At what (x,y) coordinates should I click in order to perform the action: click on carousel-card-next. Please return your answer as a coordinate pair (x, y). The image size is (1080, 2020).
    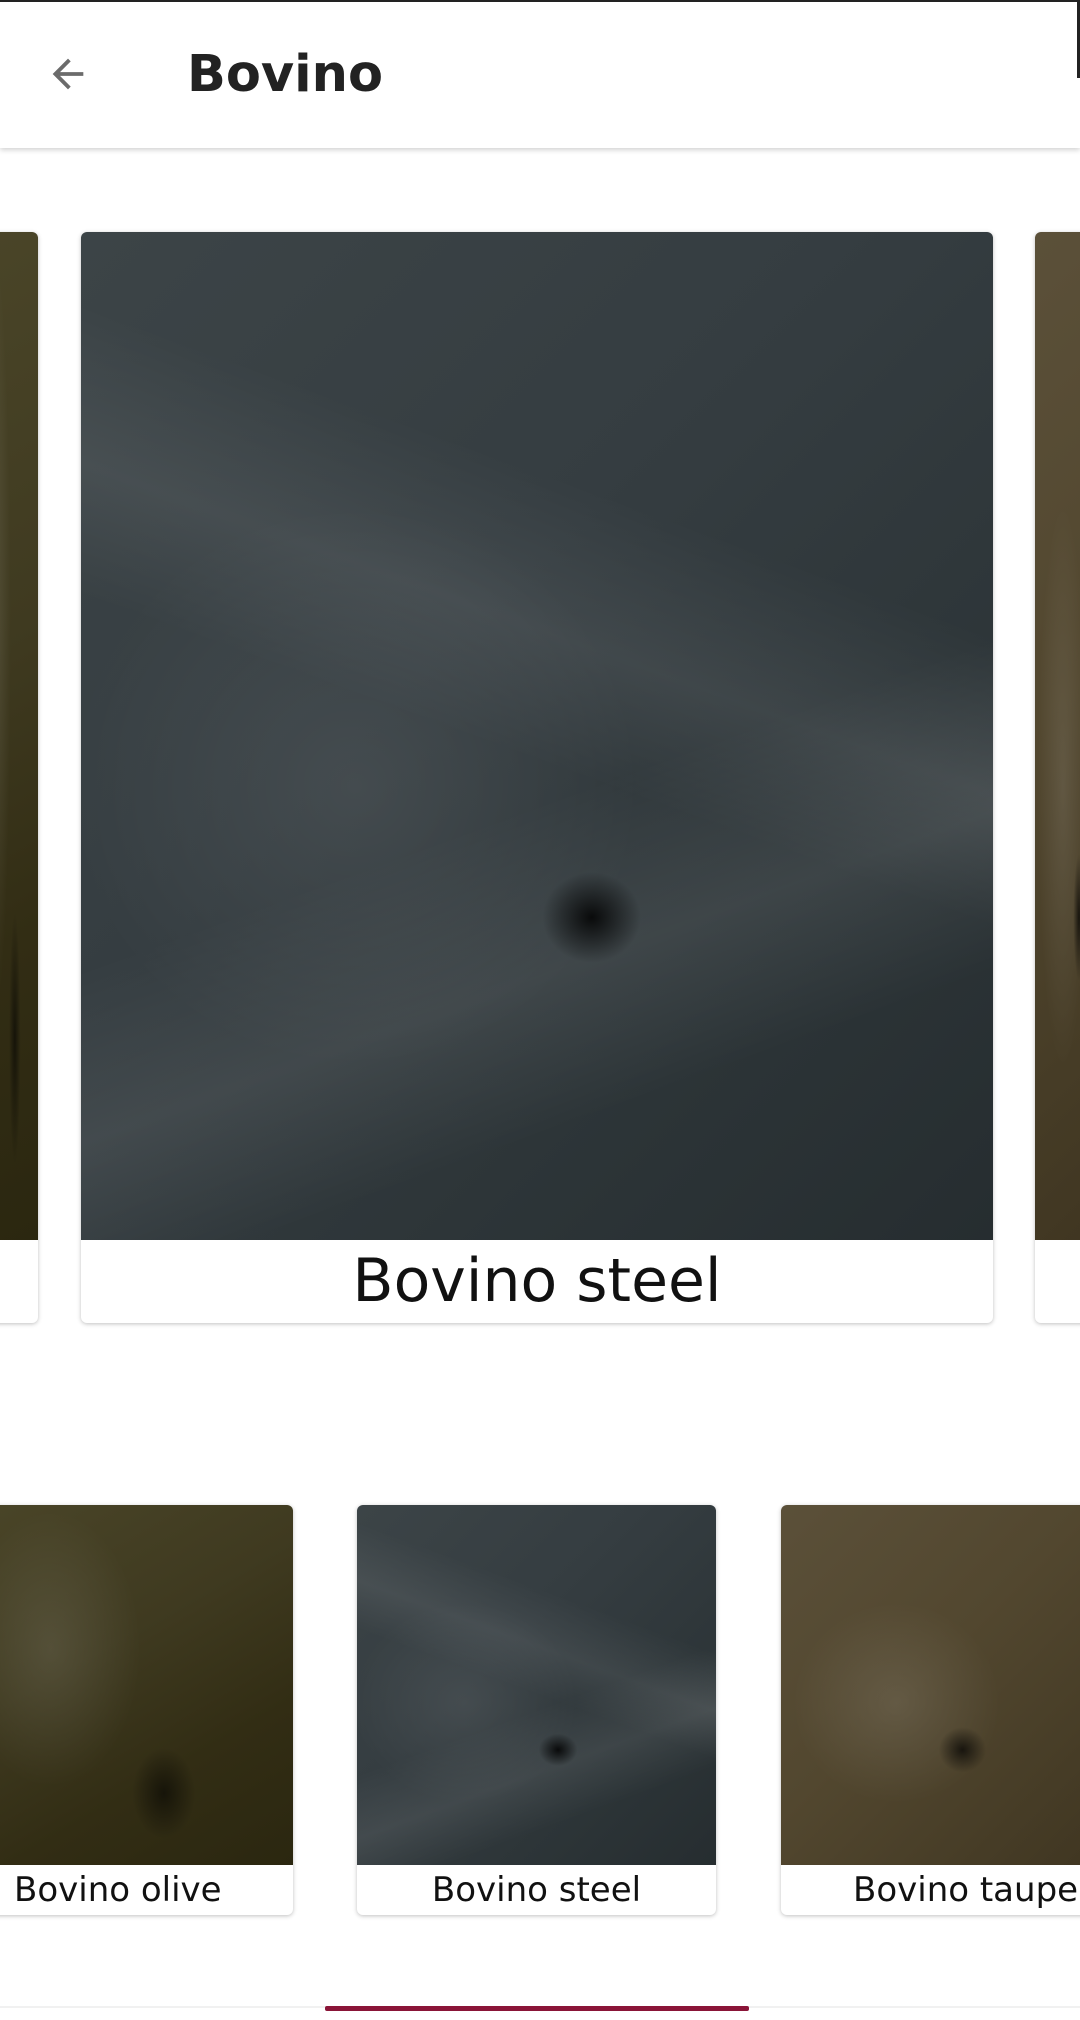
    Looking at the image, I should click on (1057, 777).